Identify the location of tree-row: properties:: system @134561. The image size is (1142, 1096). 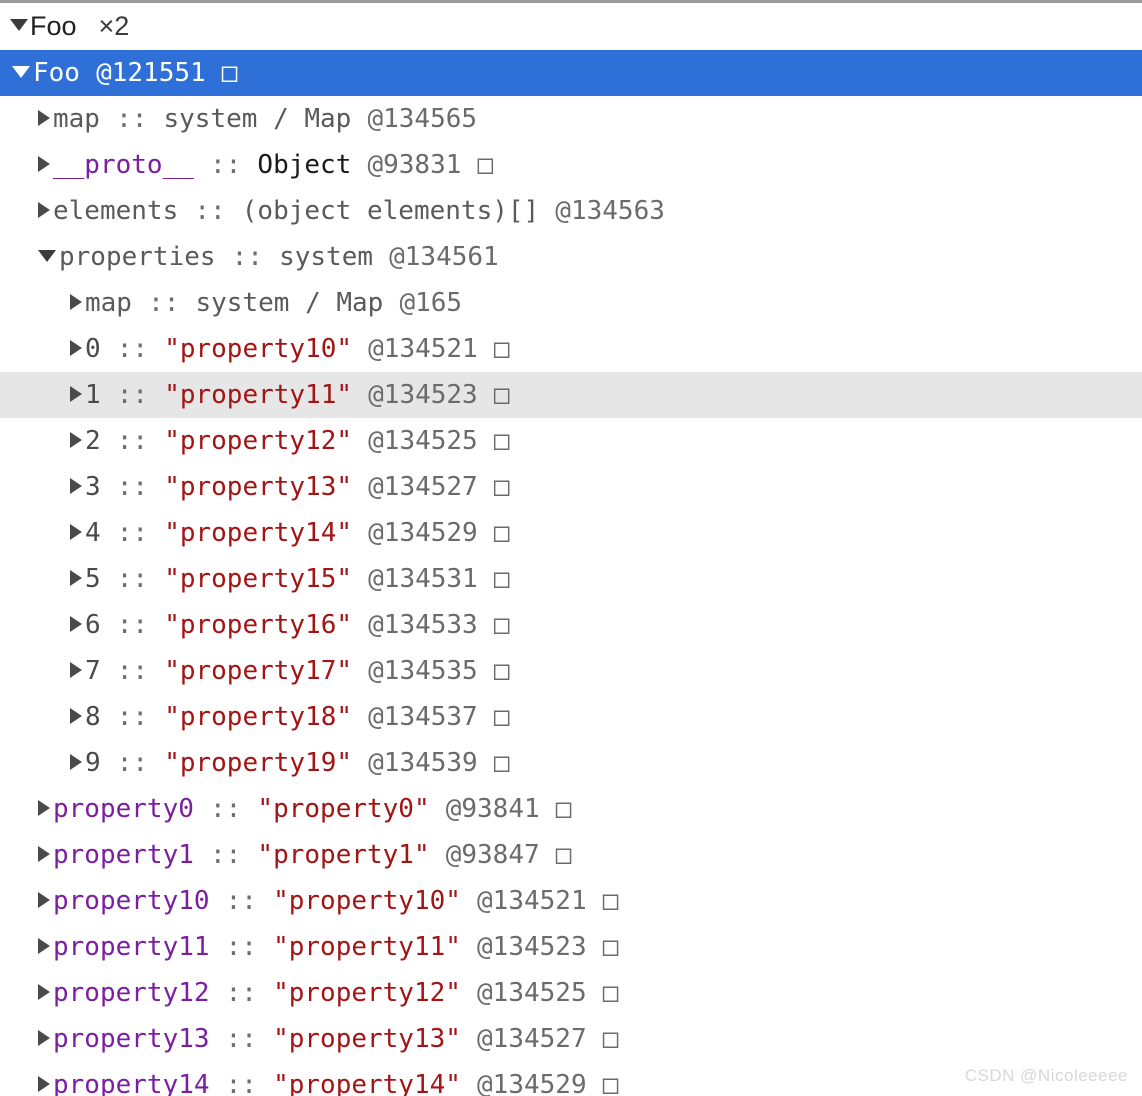
(571, 257).